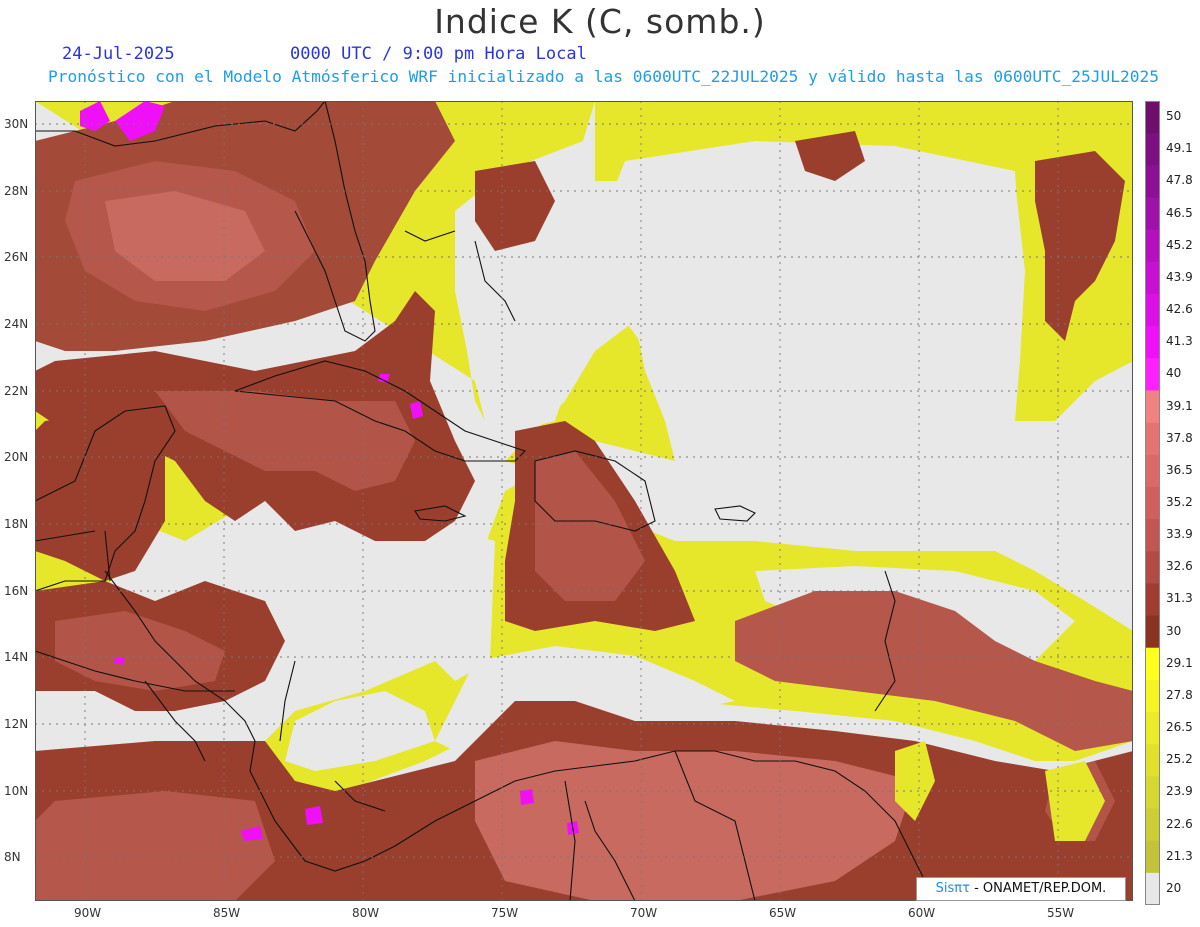 Image resolution: width=1200 pixels, height=927 pixels. Describe the element at coordinates (88, 913) in the screenshot. I see `lon-label: 90W` at that location.